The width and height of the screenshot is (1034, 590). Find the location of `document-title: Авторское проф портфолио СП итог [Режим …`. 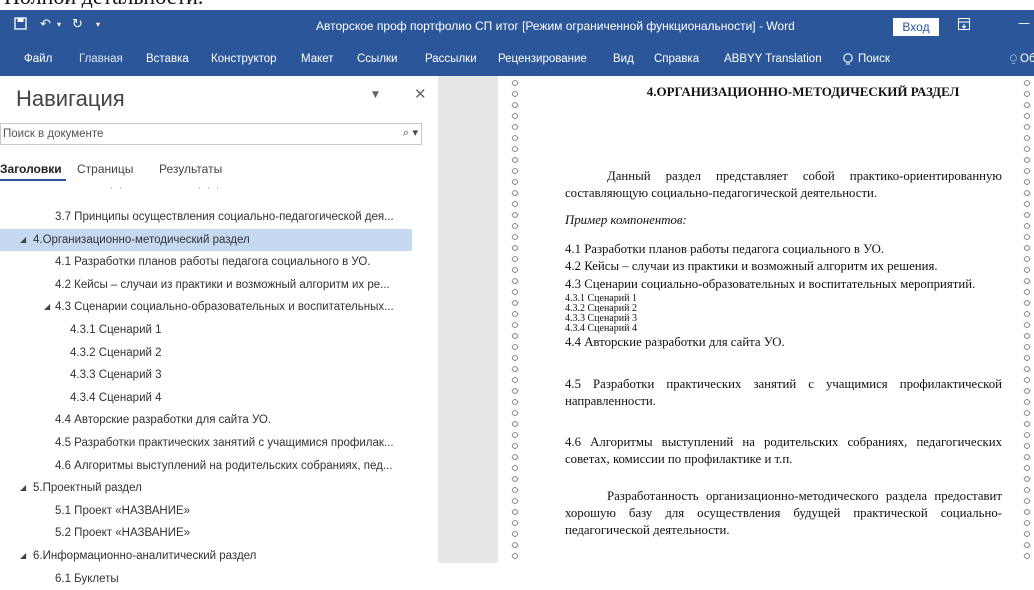

document-title: Авторское проф портфолио СП итог [Режим … is located at coordinates (555, 26).